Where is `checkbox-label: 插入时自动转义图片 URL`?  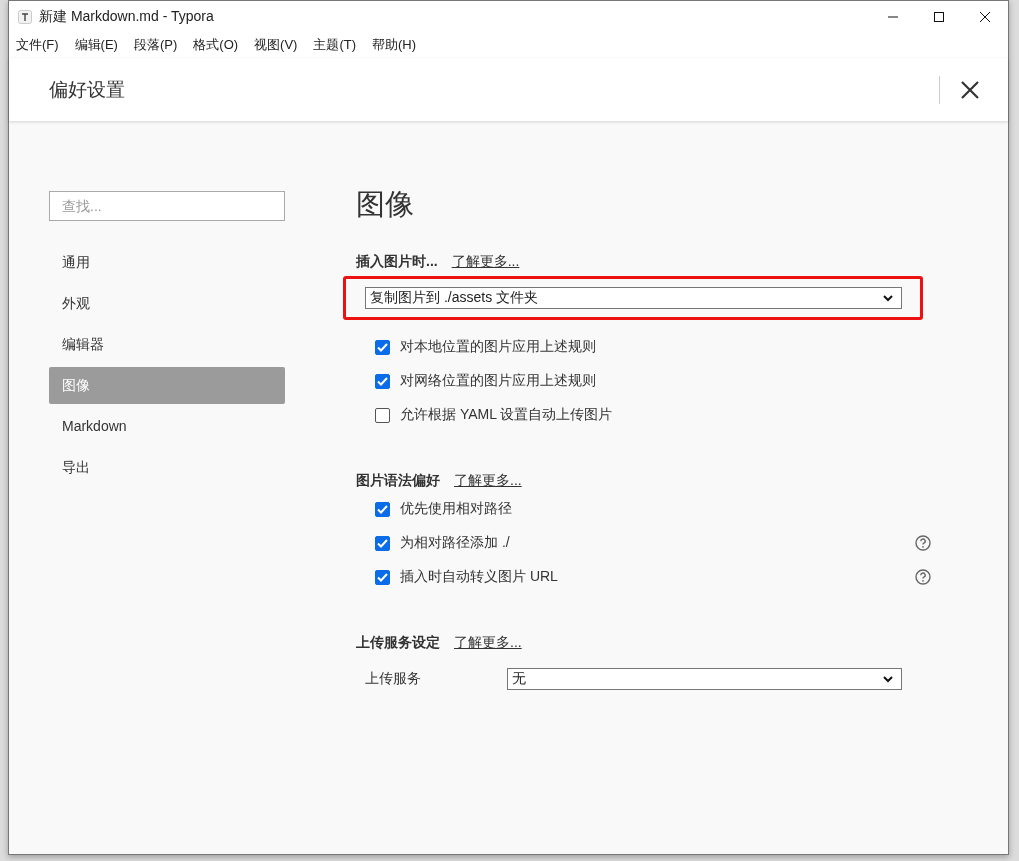
checkbox-label: 插入时自动转义图片 URL is located at coordinates (479, 577).